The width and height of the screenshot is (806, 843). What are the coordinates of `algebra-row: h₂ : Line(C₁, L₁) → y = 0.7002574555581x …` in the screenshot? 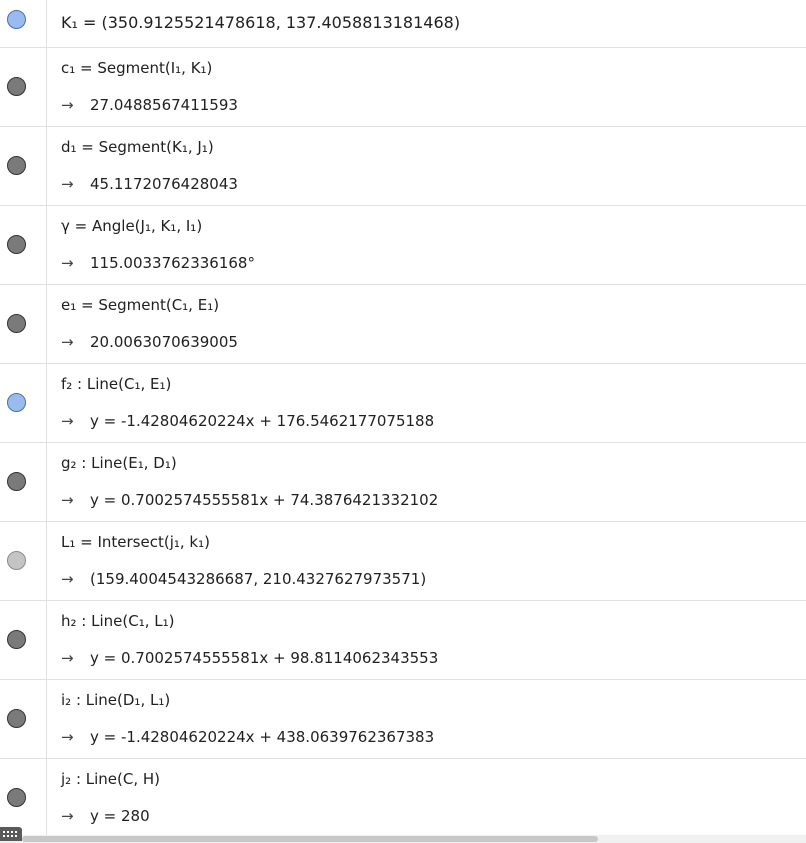 It's located at (403, 640).